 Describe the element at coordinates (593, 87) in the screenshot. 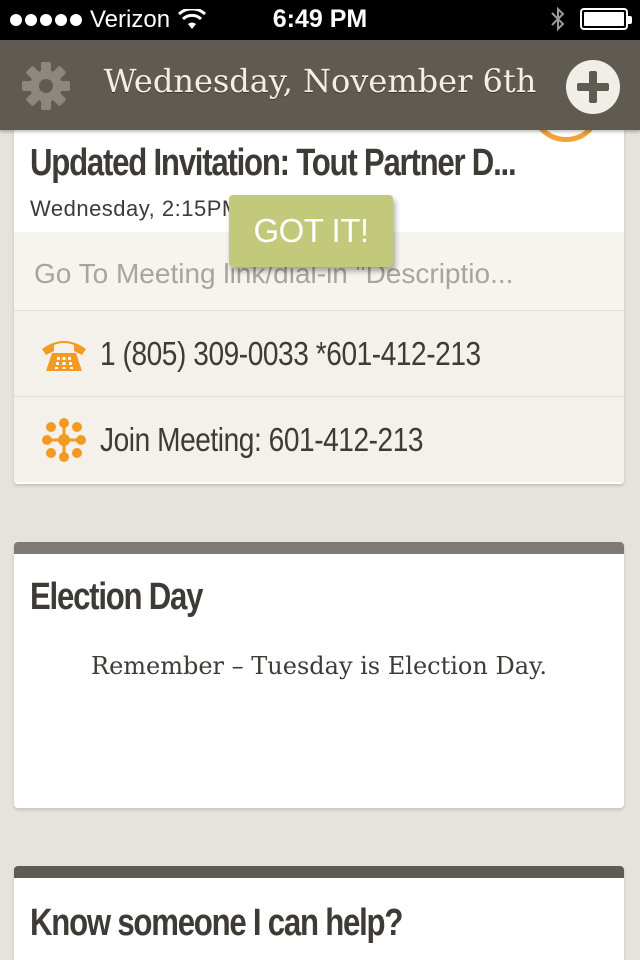

I see `add-button` at that location.